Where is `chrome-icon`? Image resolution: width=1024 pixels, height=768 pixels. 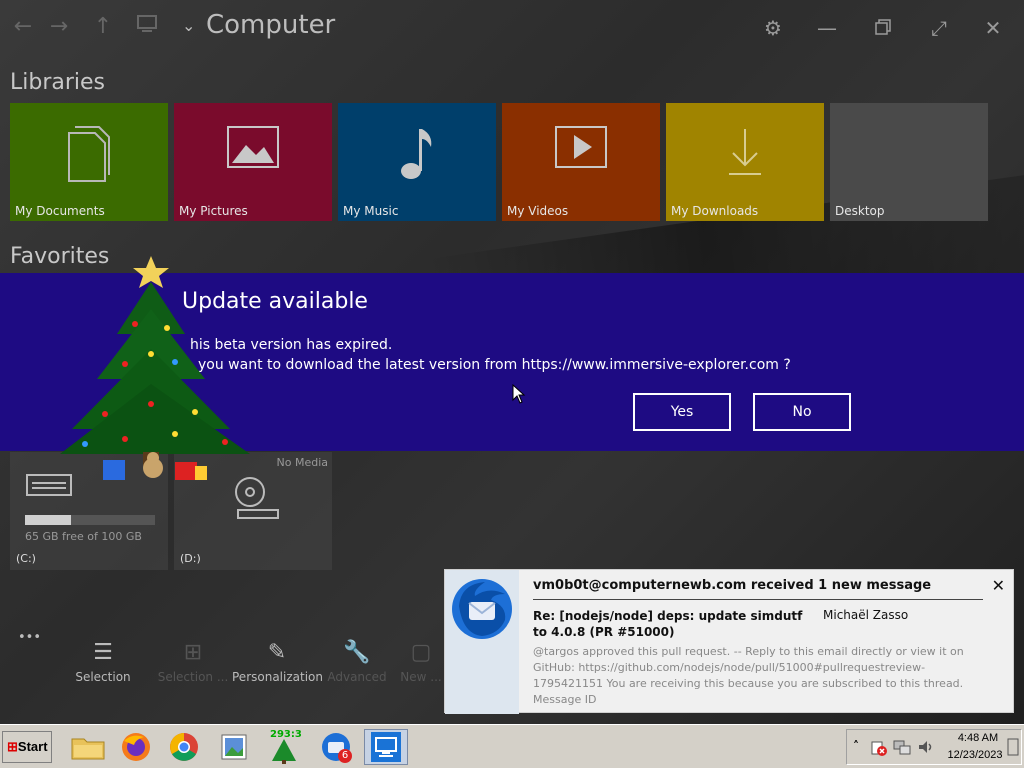
chrome-icon is located at coordinates (184, 747).